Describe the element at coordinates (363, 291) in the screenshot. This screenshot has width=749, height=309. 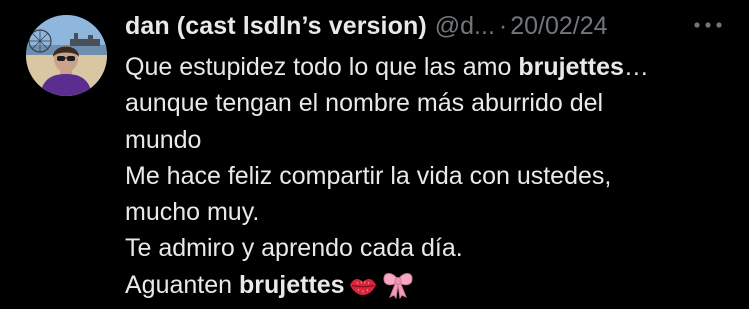
I see `lips-kiss-icon` at that location.